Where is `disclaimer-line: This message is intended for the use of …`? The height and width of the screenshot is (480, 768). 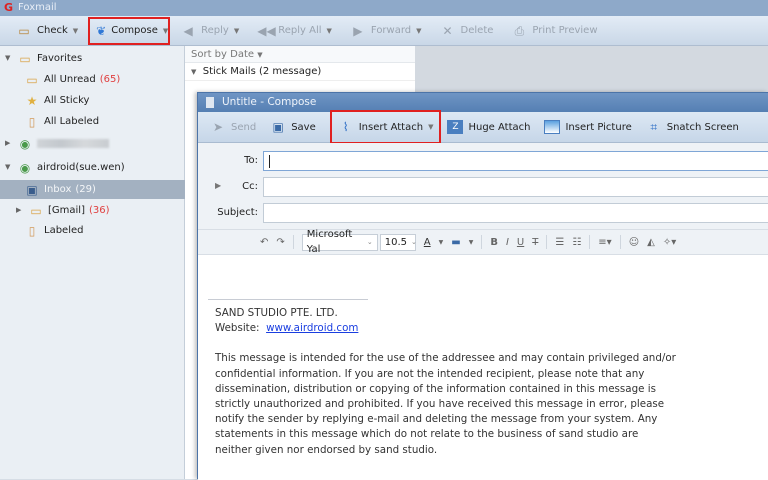
disclaimer-line: This message is intended for the use of … is located at coordinates (445, 358).